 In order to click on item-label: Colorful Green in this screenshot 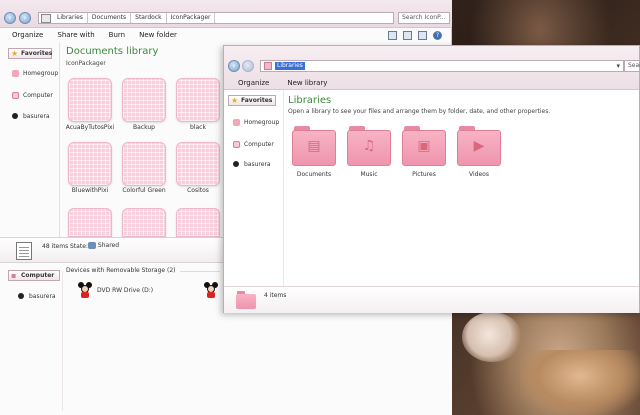, I will do `click(144, 190)`.